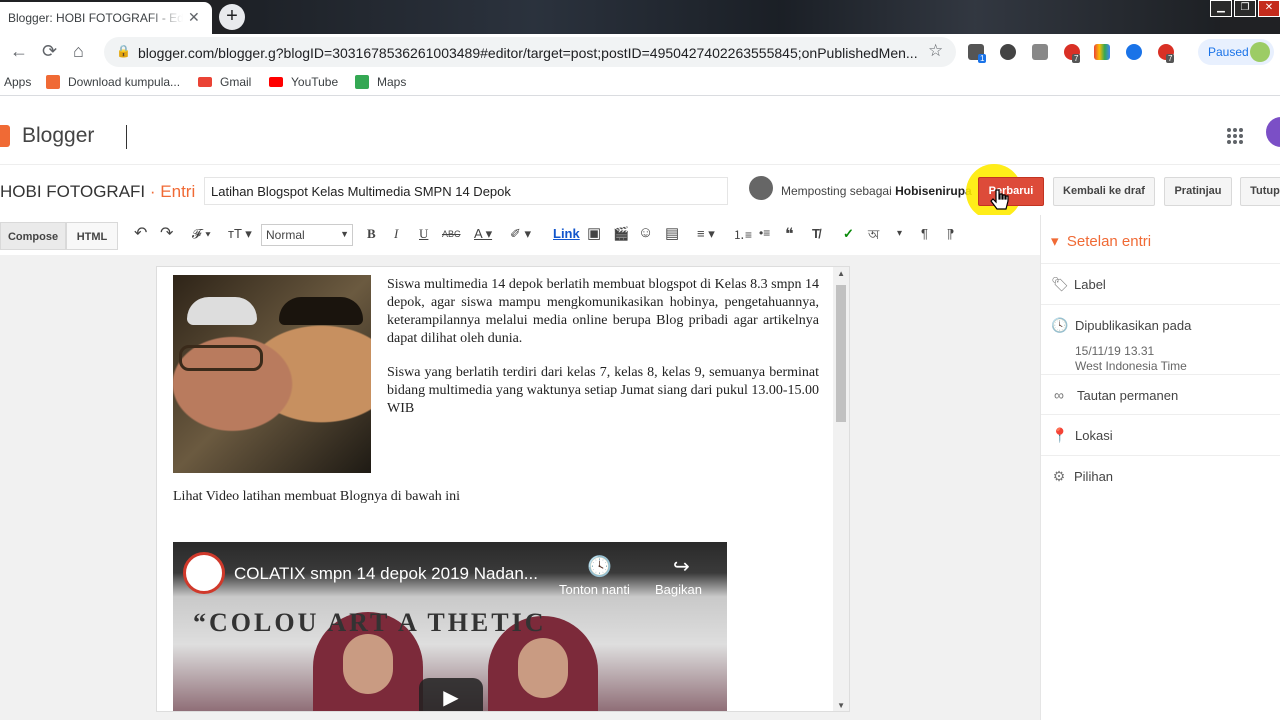 The height and width of the screenshot is (720, 1280). I want to click on transliteration-icon: অ, so click(873, 236).